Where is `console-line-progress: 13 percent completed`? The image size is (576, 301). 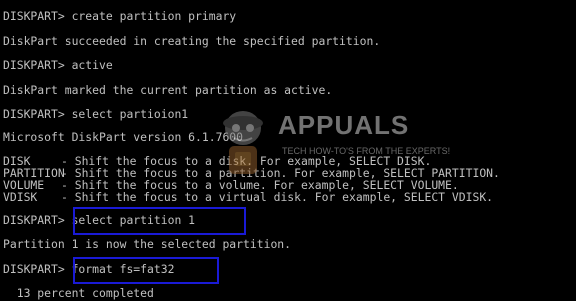 console-line-progress: 13 percent completed is located at coordinates (78, 293).